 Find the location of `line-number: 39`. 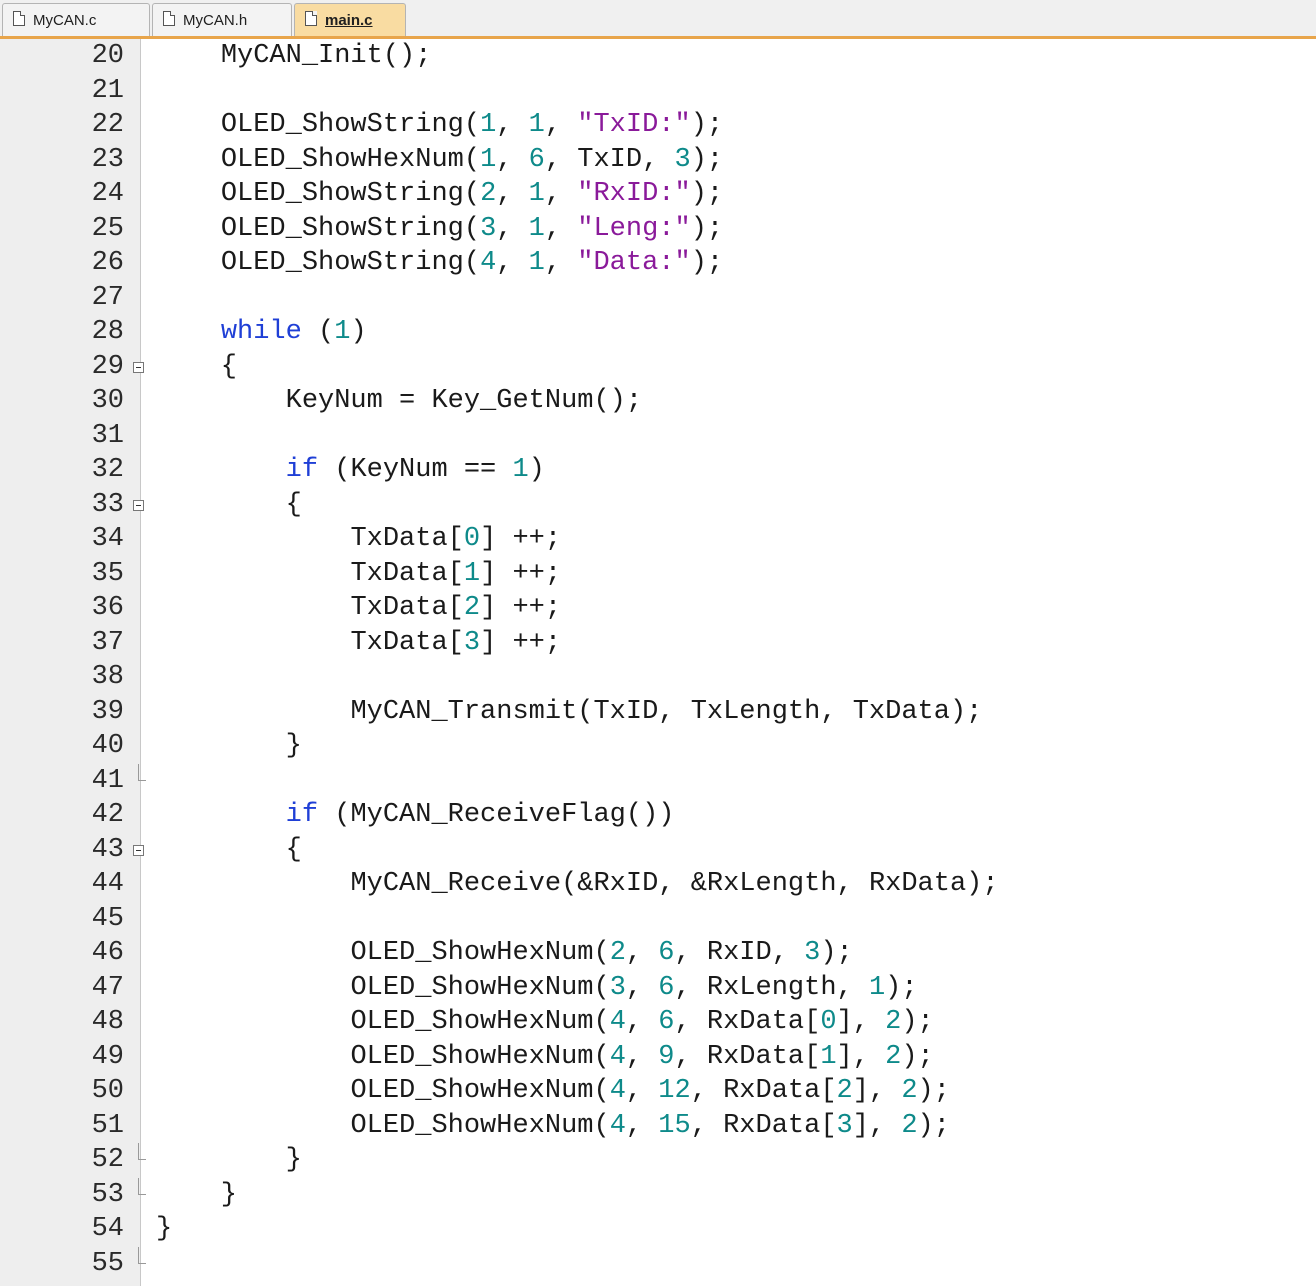

line-number: 39 is located at coordinates (107, 711).